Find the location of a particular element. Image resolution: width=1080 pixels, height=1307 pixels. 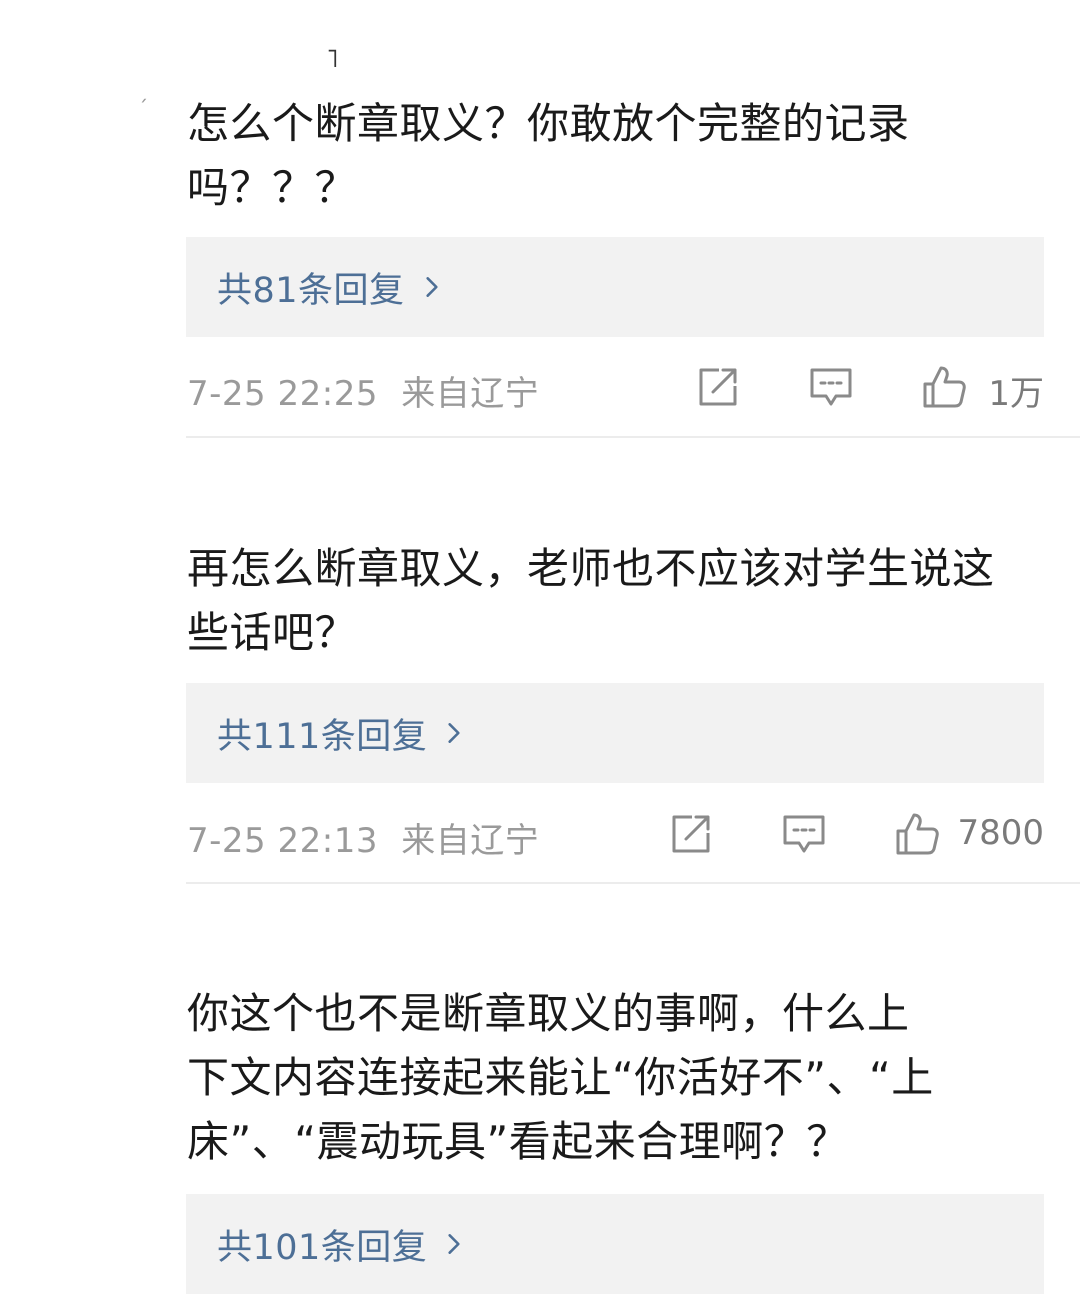

comment-timestamp: 7-25 22:13 来自辽宁 is located at coordinates (363, 837).